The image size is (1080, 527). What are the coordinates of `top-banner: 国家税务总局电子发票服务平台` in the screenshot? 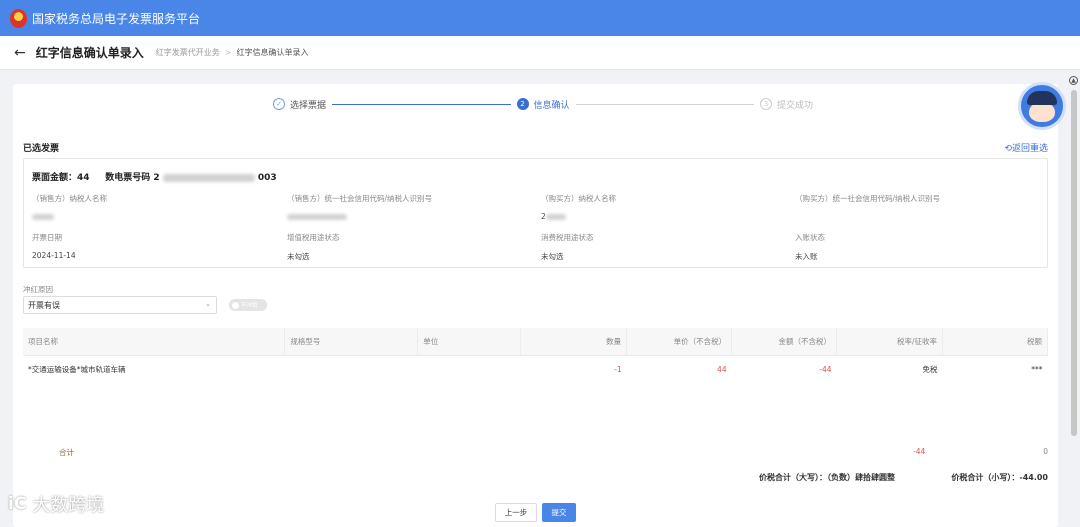 It's located at (540, 18).